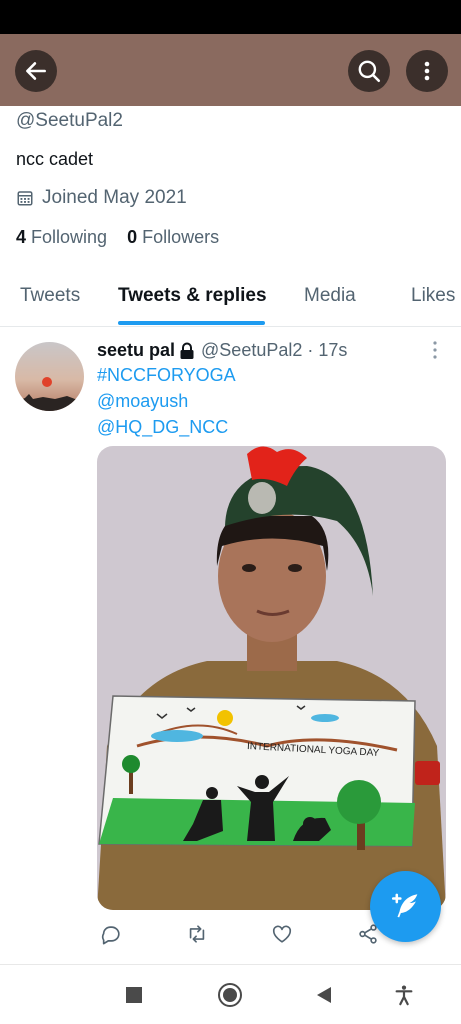  Describe the element at coordinates (117, 237) in the screenshot. I see `follow-stats: 4 Following 0 Followers` at that location.